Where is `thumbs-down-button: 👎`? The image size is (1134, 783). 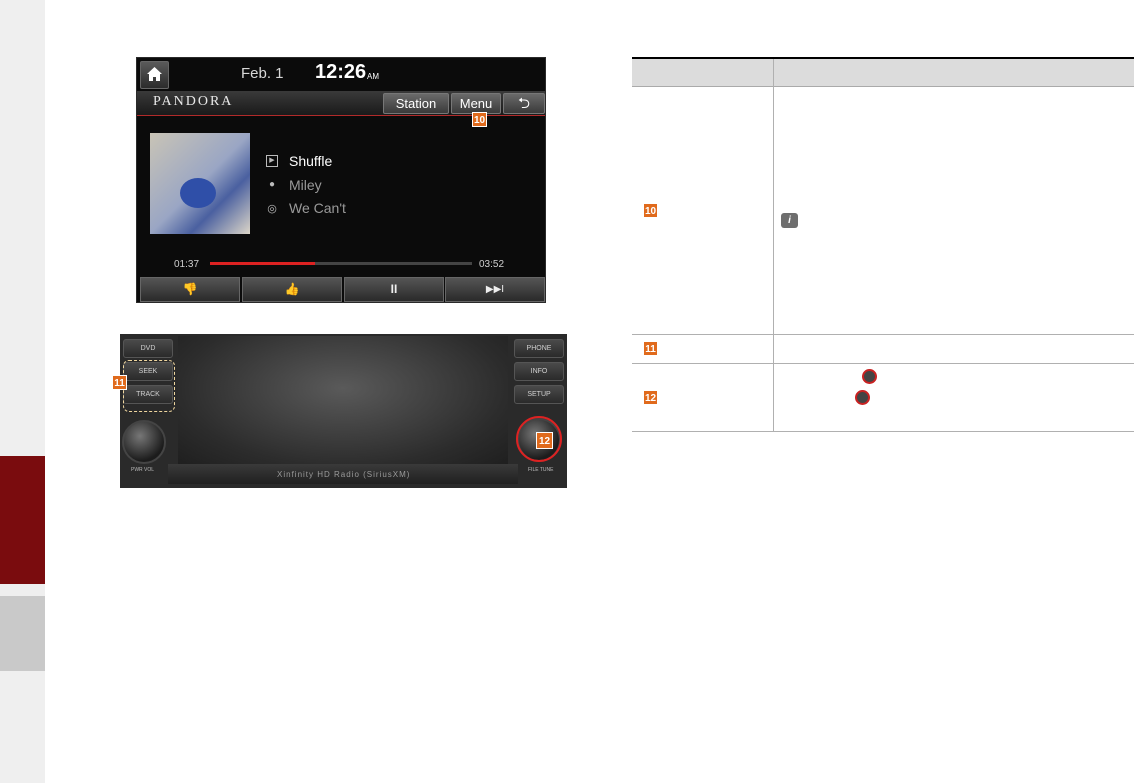
thumbs-down-button: 👎 is located at coordinates (190, 289).